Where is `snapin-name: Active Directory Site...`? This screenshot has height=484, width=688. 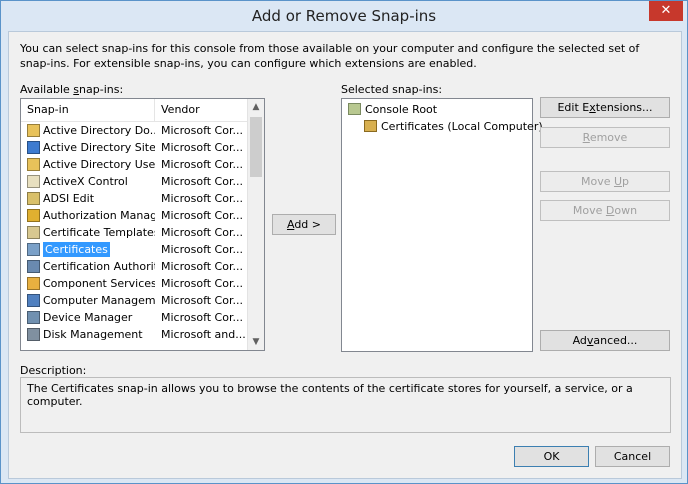 snapin-name: Active Directory Site... is located at coordinates (99, 147).